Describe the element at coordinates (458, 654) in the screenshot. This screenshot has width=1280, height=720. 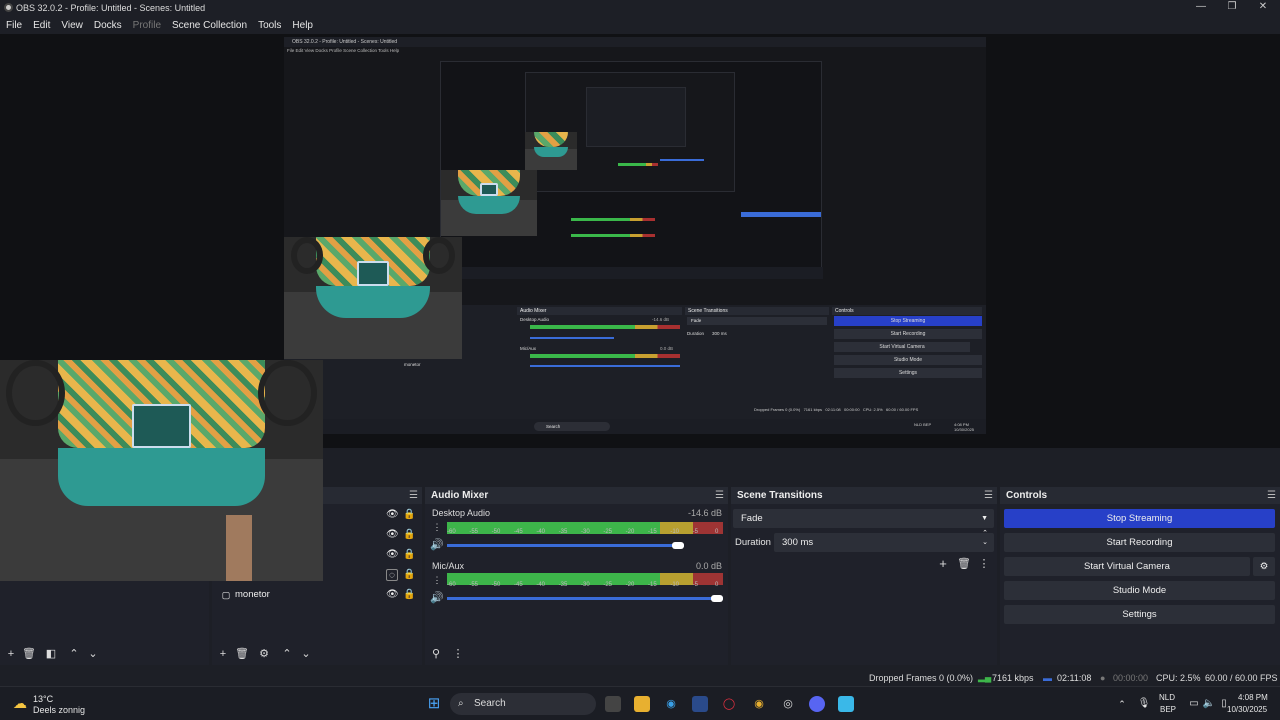
I see `audio-more-icon: ⋮` at that location.